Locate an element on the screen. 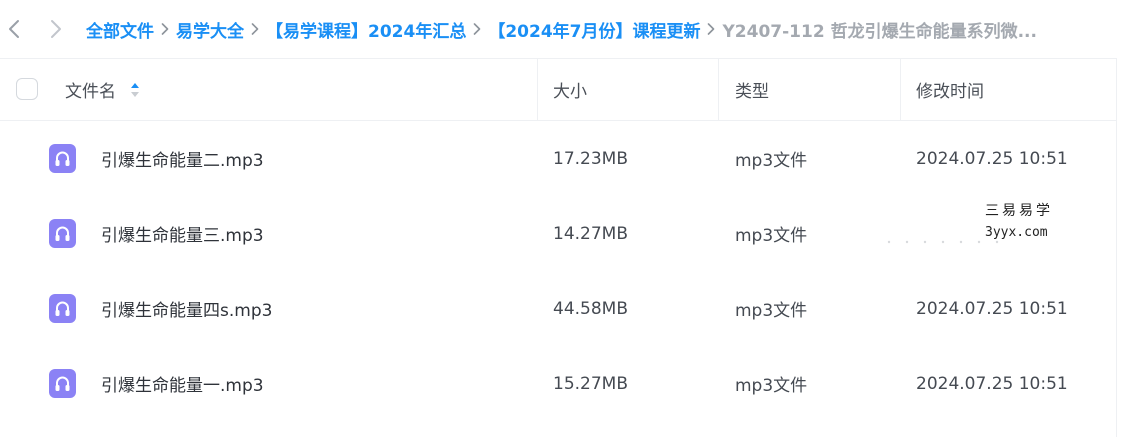 The image size is (1144, 437). watermark-dots is located at coordinates (943, 242).